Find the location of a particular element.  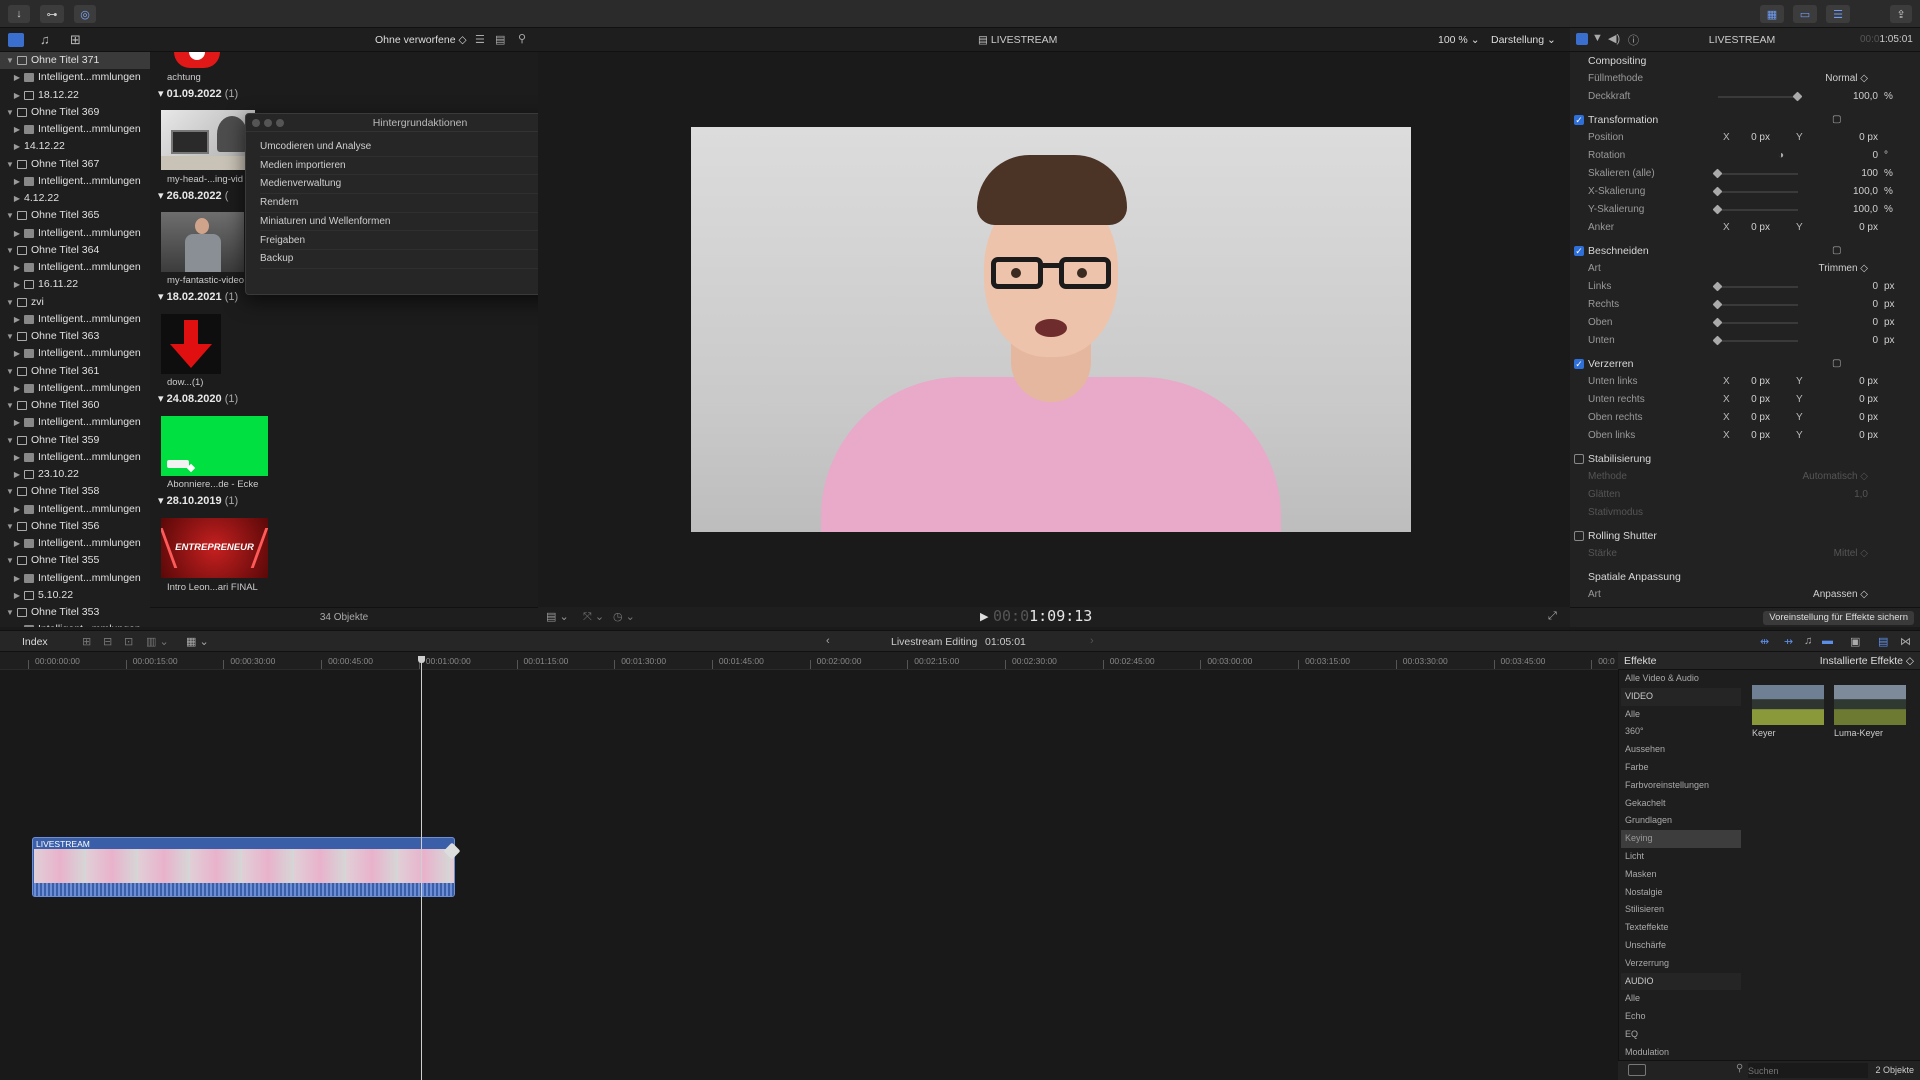

keyword-icon: ⊶ is located at coordinates (52, 14).